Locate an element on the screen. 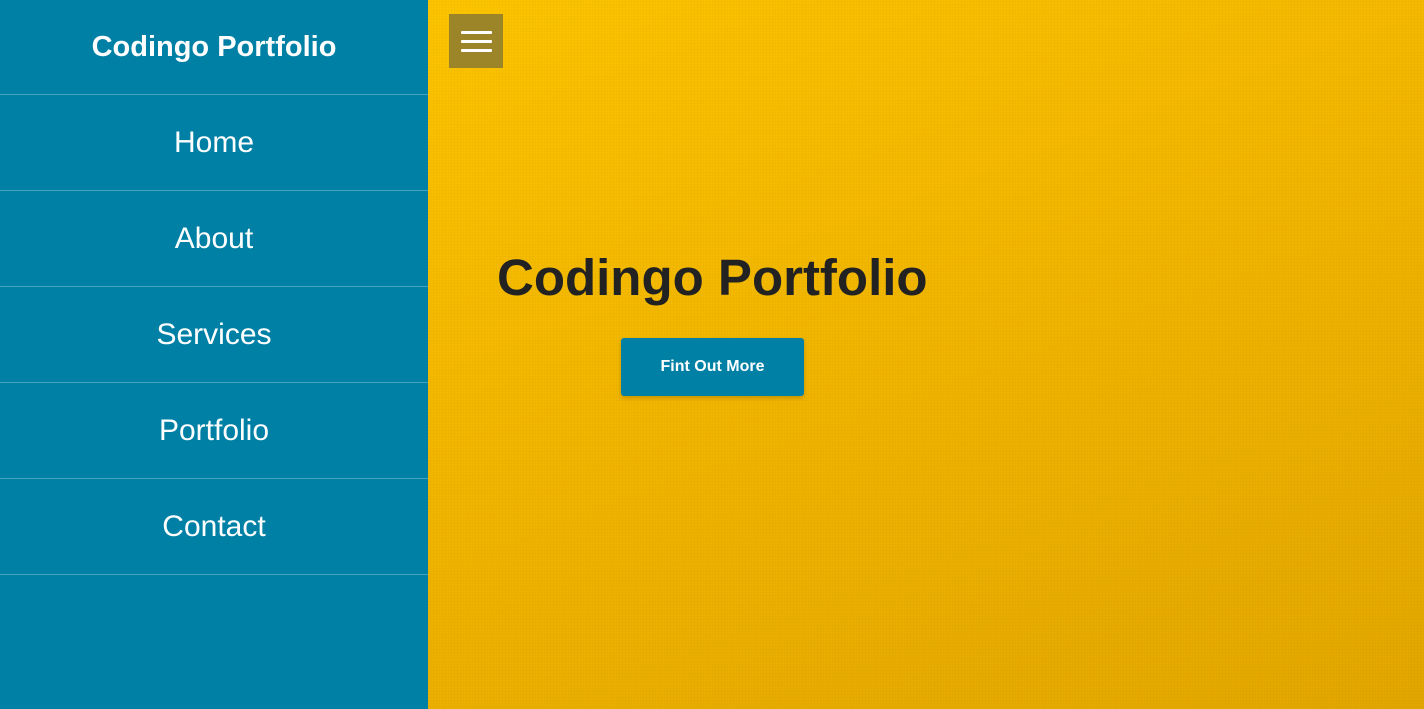 The image size is (1424, 709). sidebar-item-about: About is located at coordinates (214, 239).